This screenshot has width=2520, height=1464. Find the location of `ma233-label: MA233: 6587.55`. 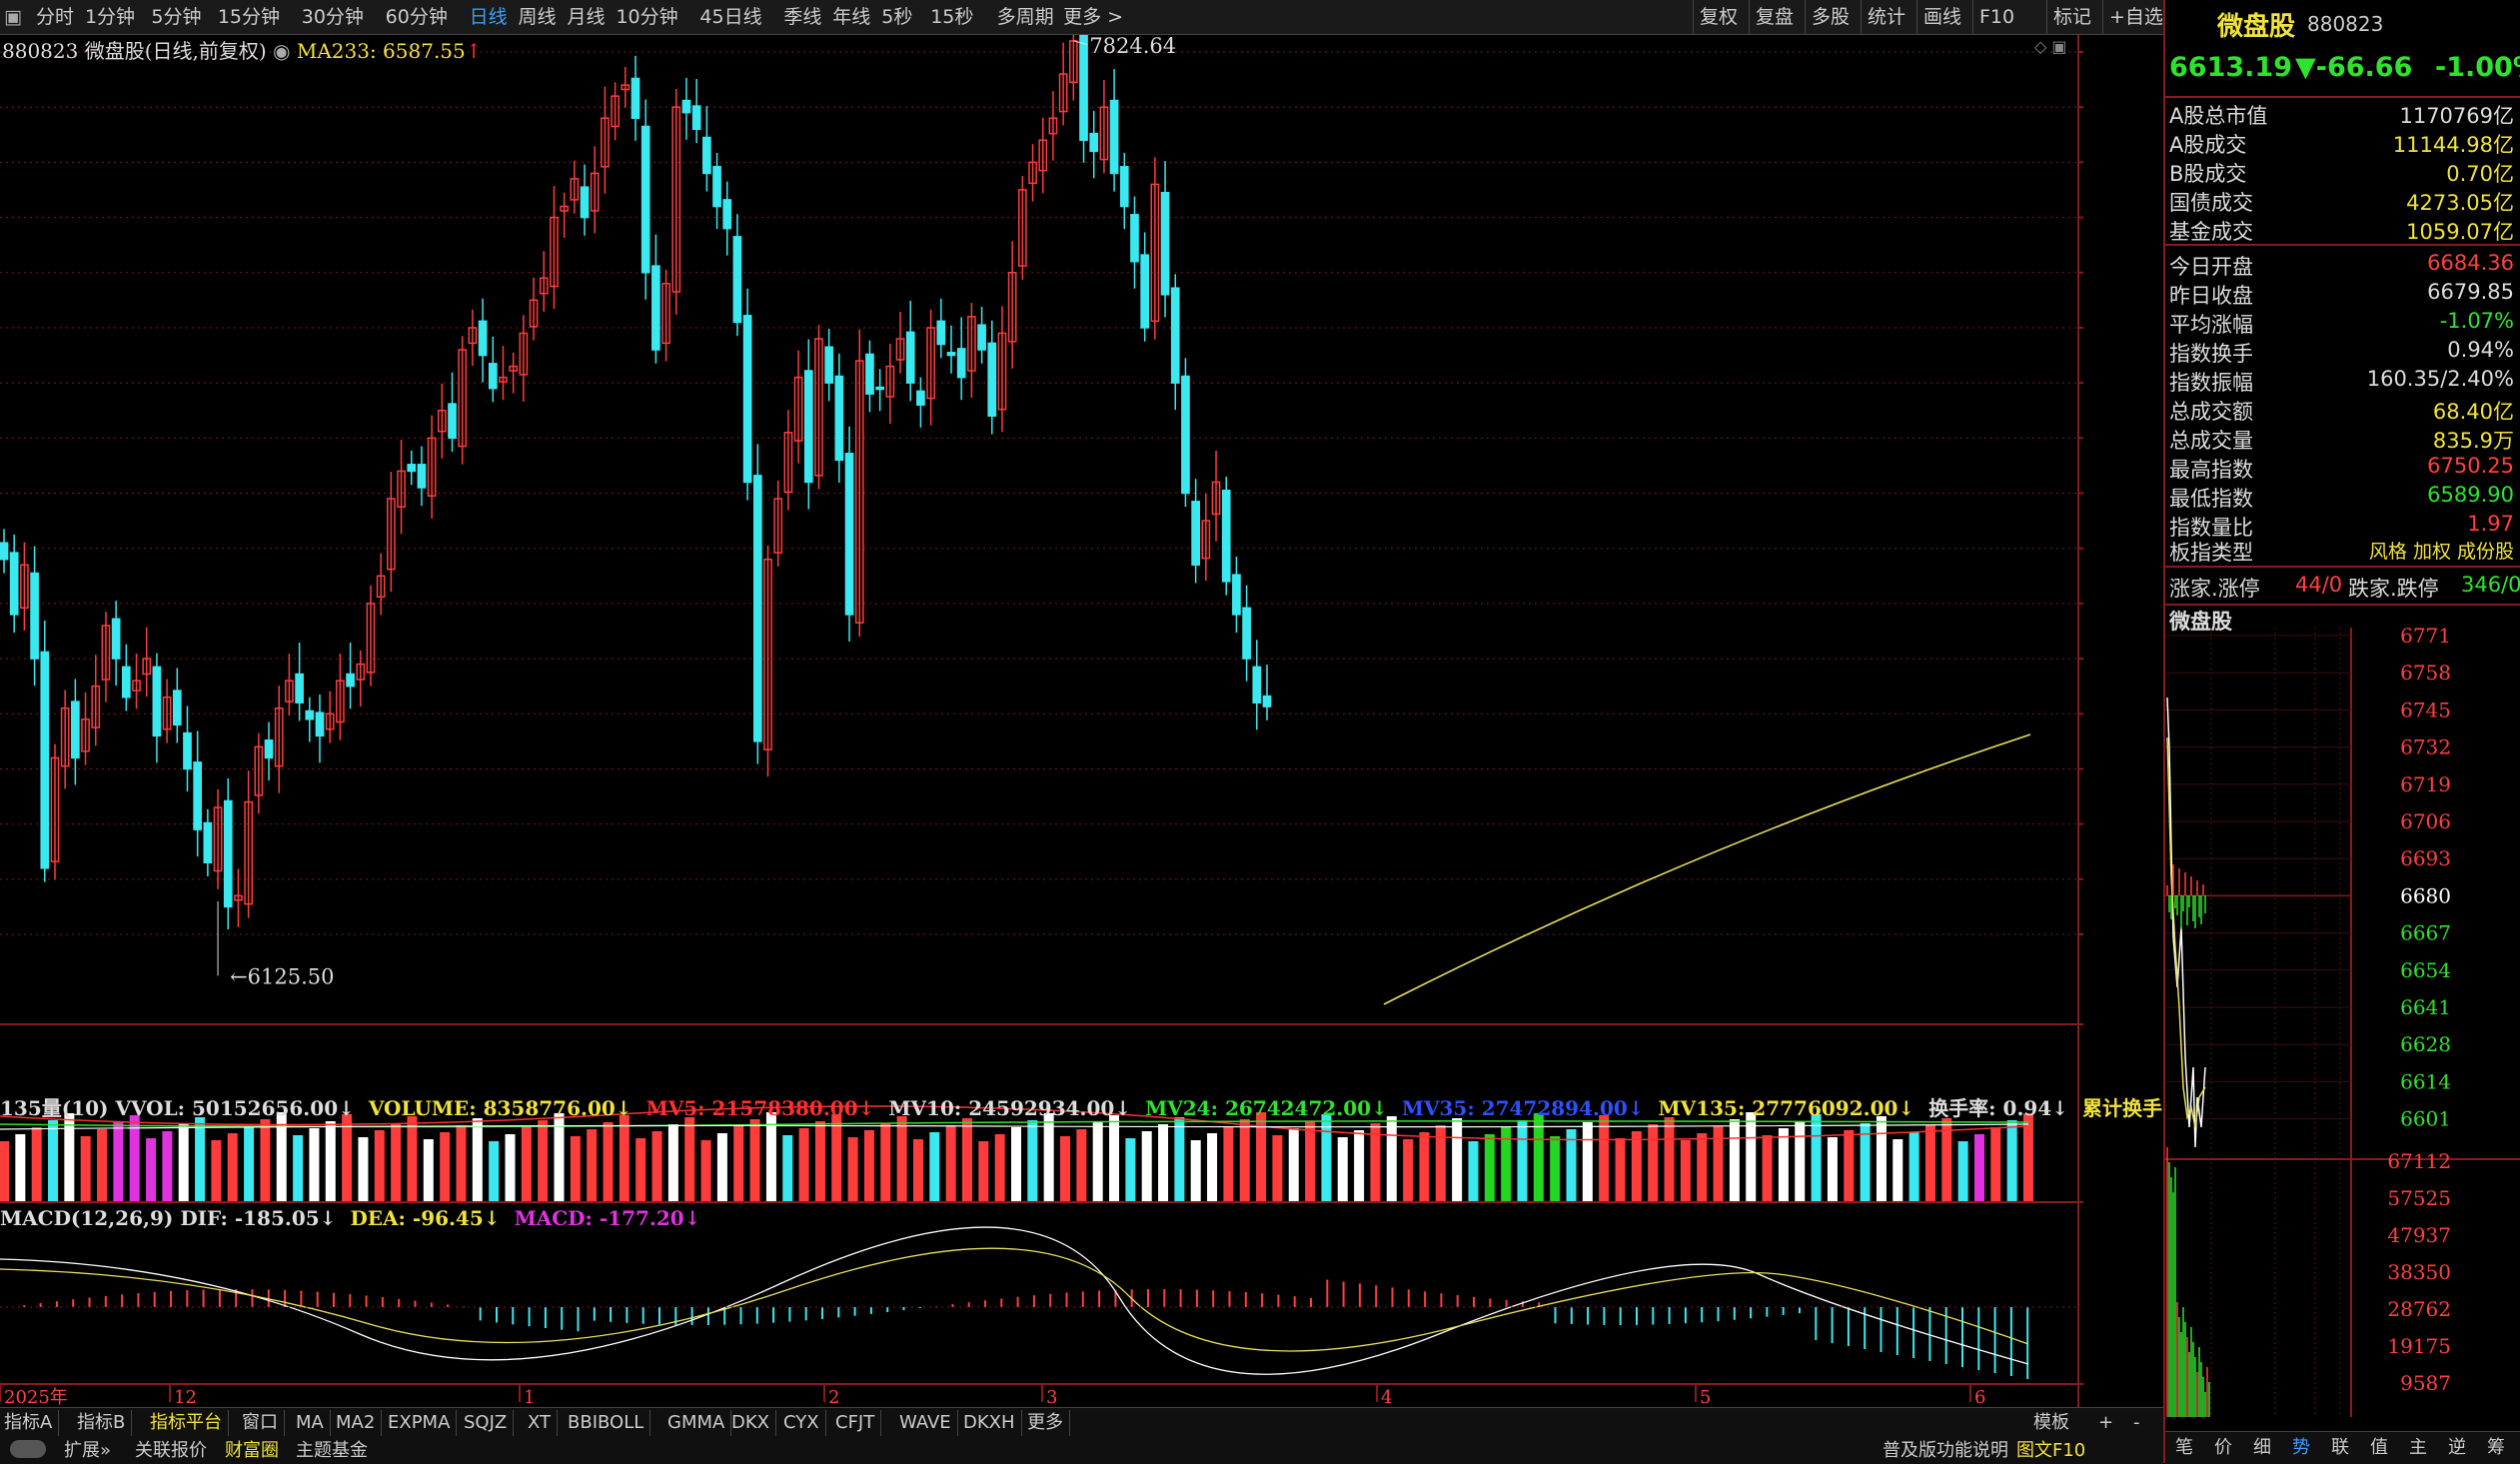

ma233-label: MA233: 6587.55 is located at coordinates (381, 51).